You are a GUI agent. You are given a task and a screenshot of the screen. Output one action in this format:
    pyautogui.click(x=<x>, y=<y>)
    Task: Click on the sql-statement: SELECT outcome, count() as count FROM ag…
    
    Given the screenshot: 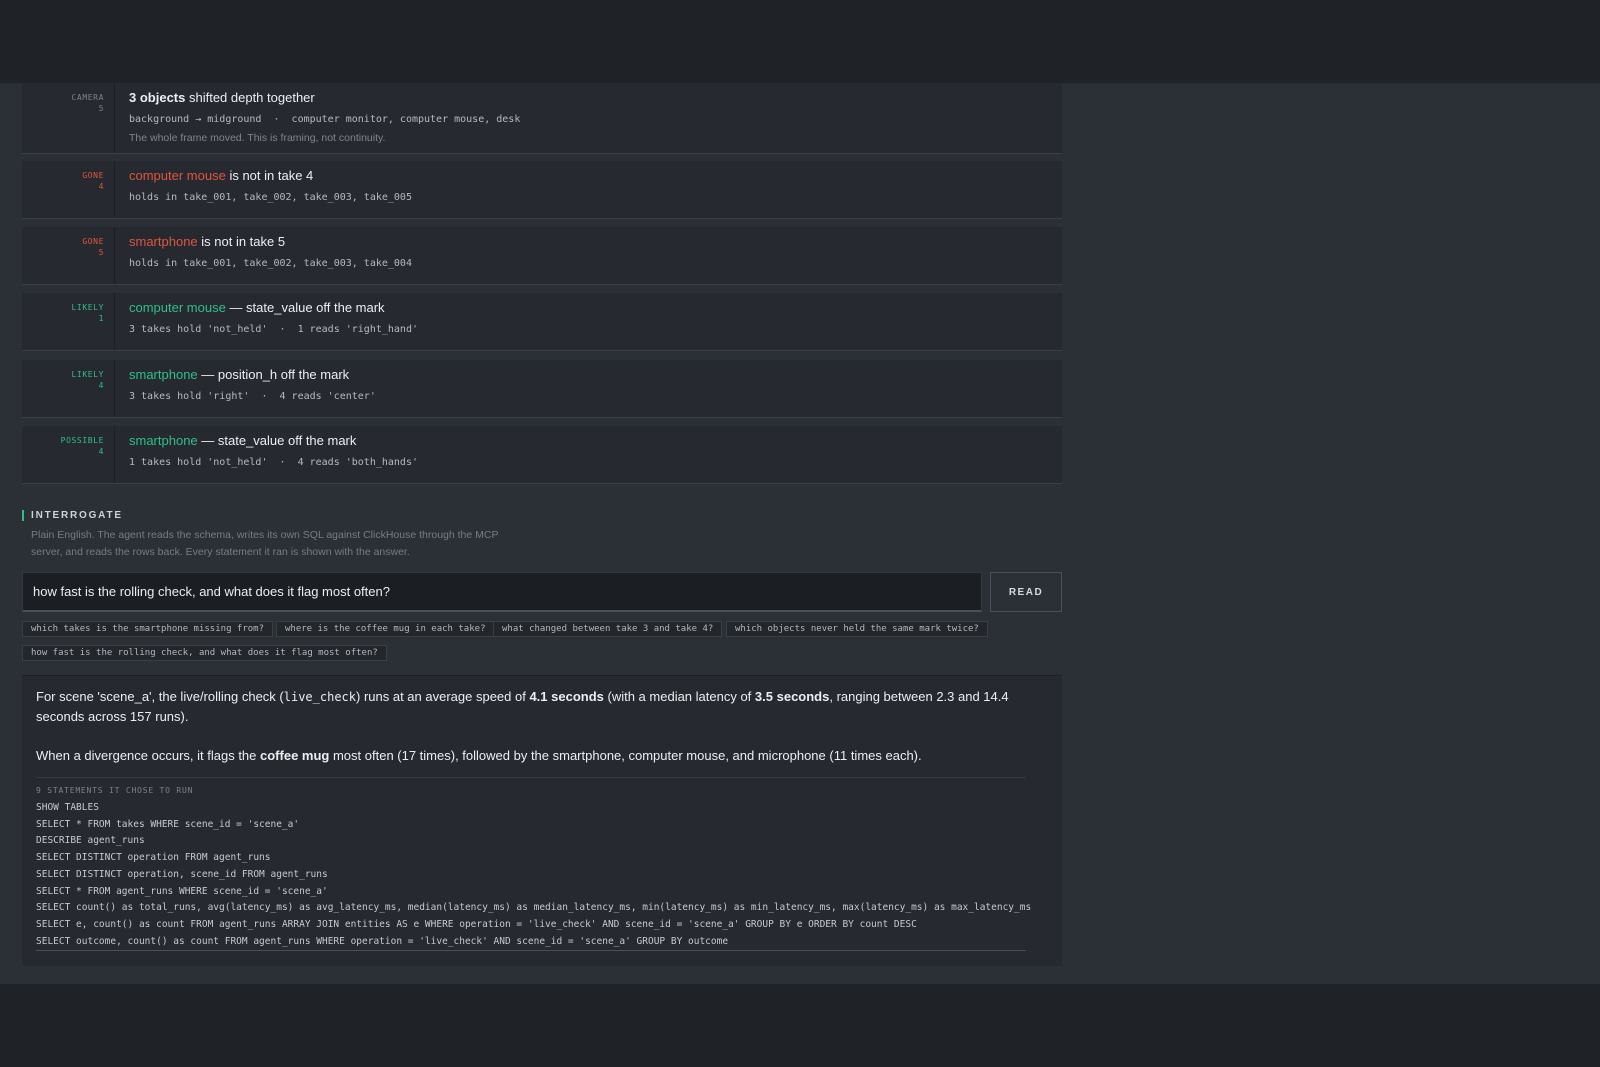 What is the action you would take?
    pyautogui.click(x=382, y=941)
    